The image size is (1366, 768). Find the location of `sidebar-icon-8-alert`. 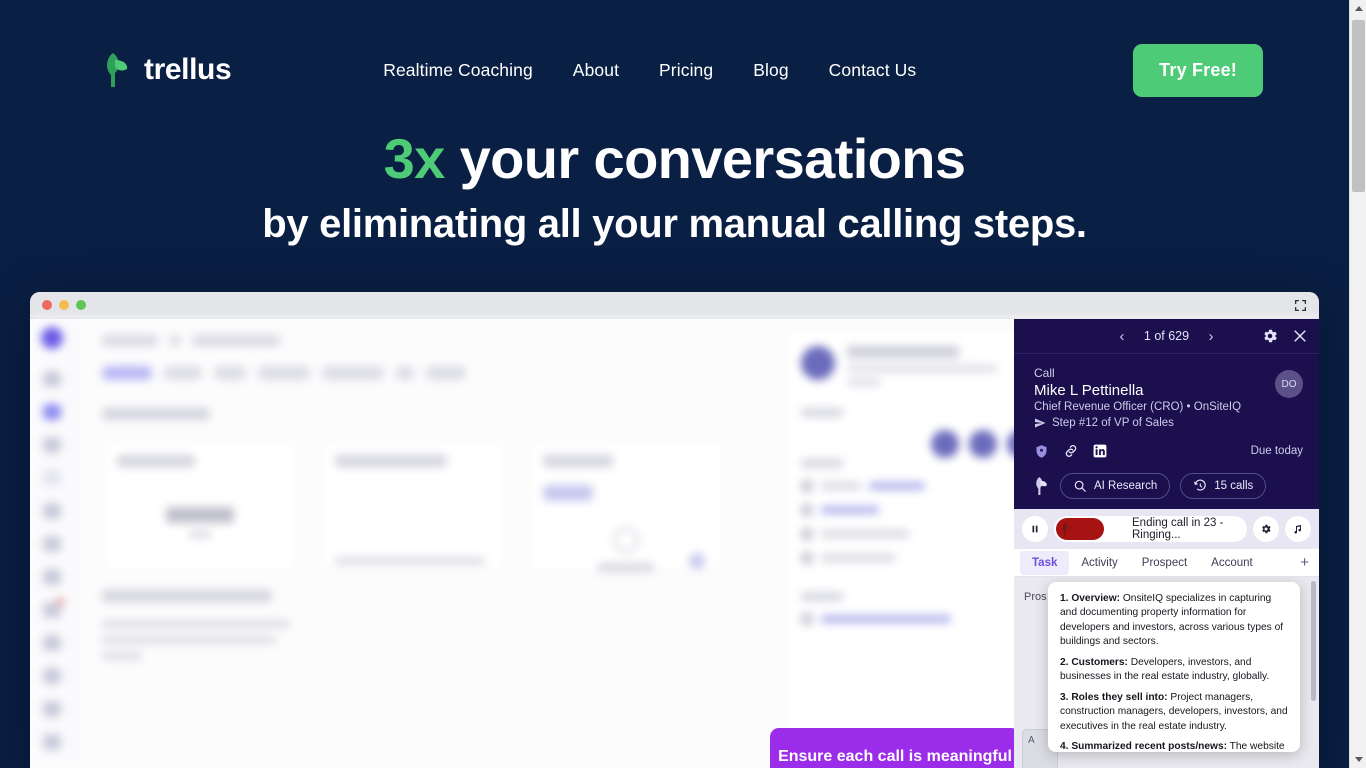

sidebar-icon-8-alert is located at coordinates (53, 608).